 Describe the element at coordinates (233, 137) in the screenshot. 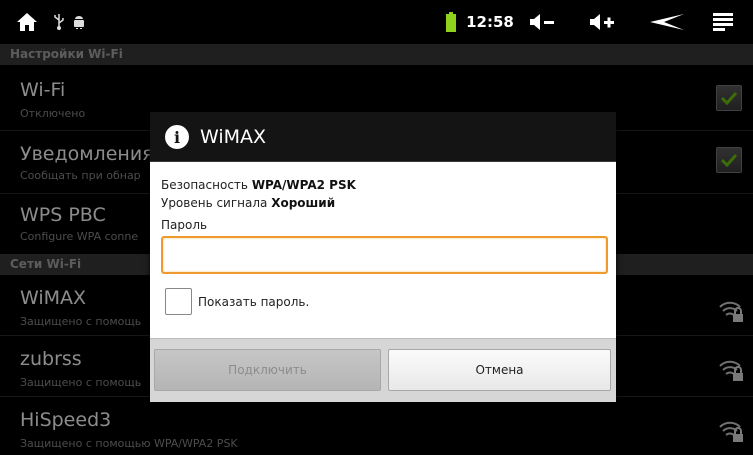

I see `dialog-title: WiMAX` at that location.